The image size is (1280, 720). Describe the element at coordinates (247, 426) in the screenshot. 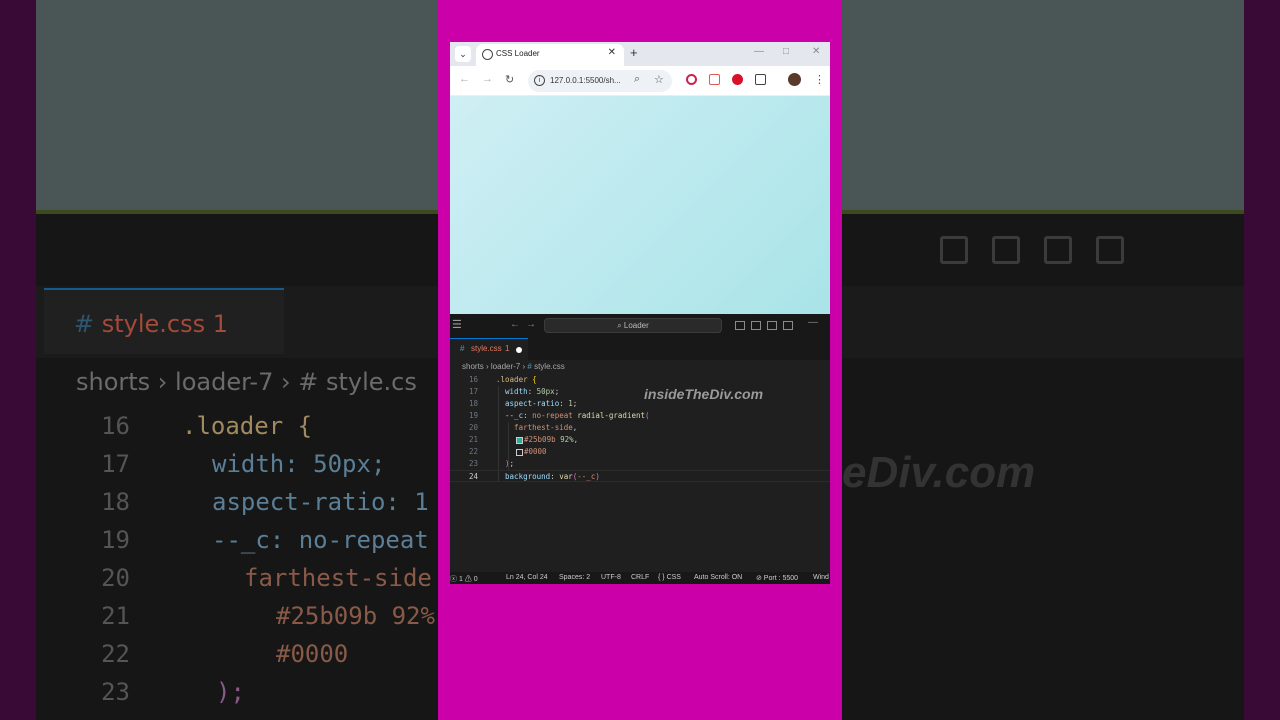

I see `background-code-line: .loader {` at that location.